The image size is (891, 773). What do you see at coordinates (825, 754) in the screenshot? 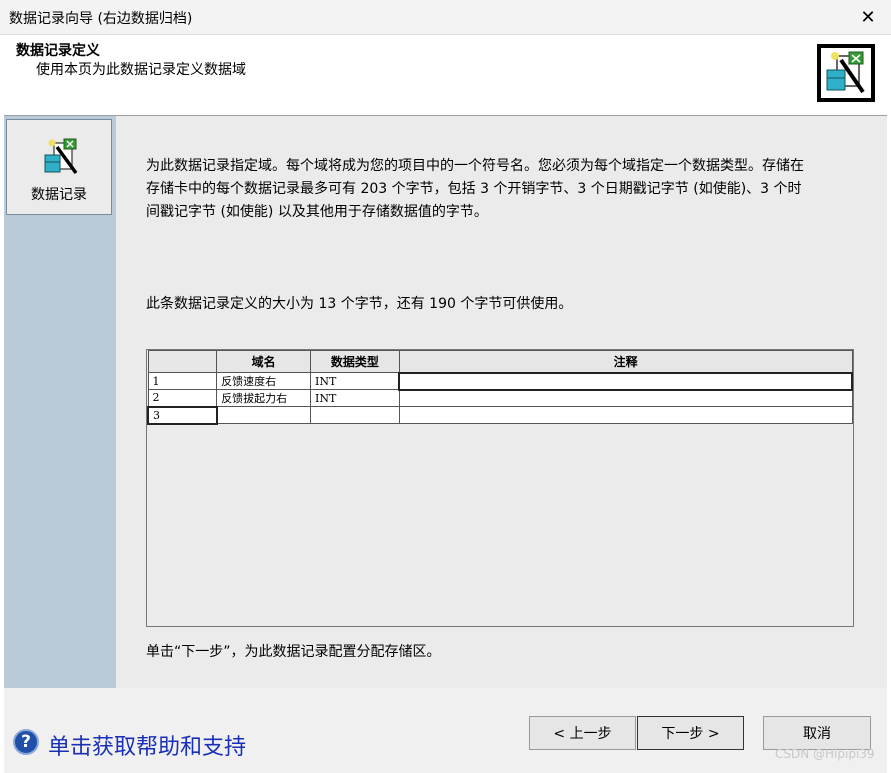
I see `watermark: CSDN @Hipipi39` at bounding box center [825, 754].